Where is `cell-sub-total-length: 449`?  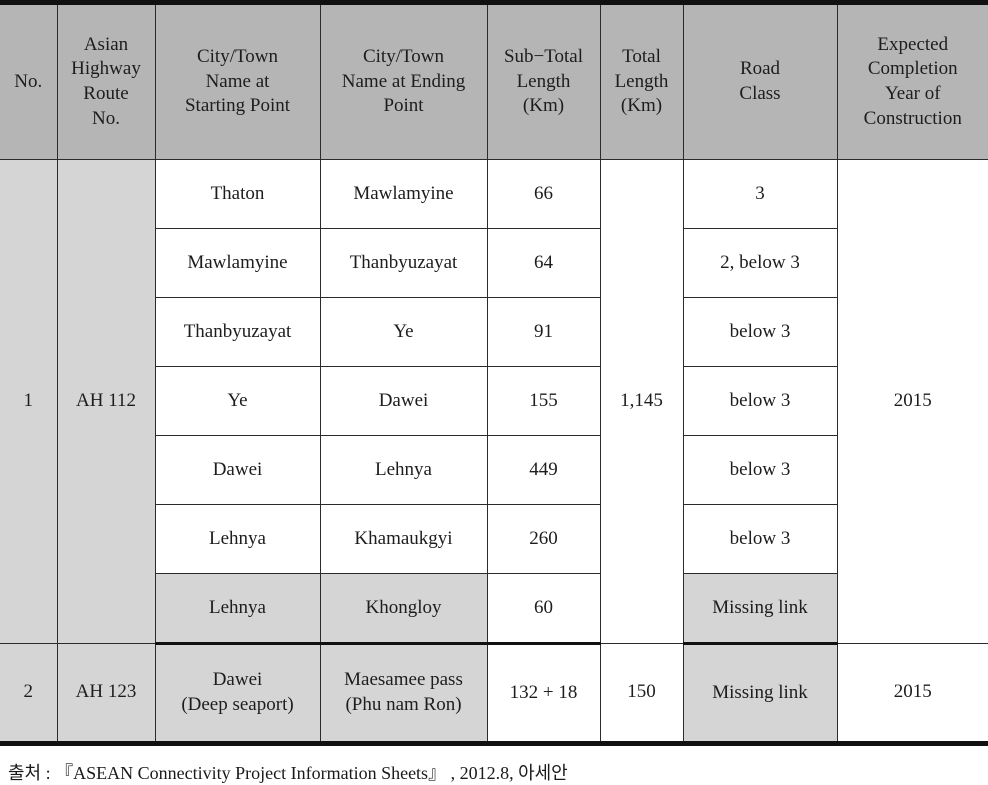 cell-sub-total-length: 449 is located at coordinates (543, 470).